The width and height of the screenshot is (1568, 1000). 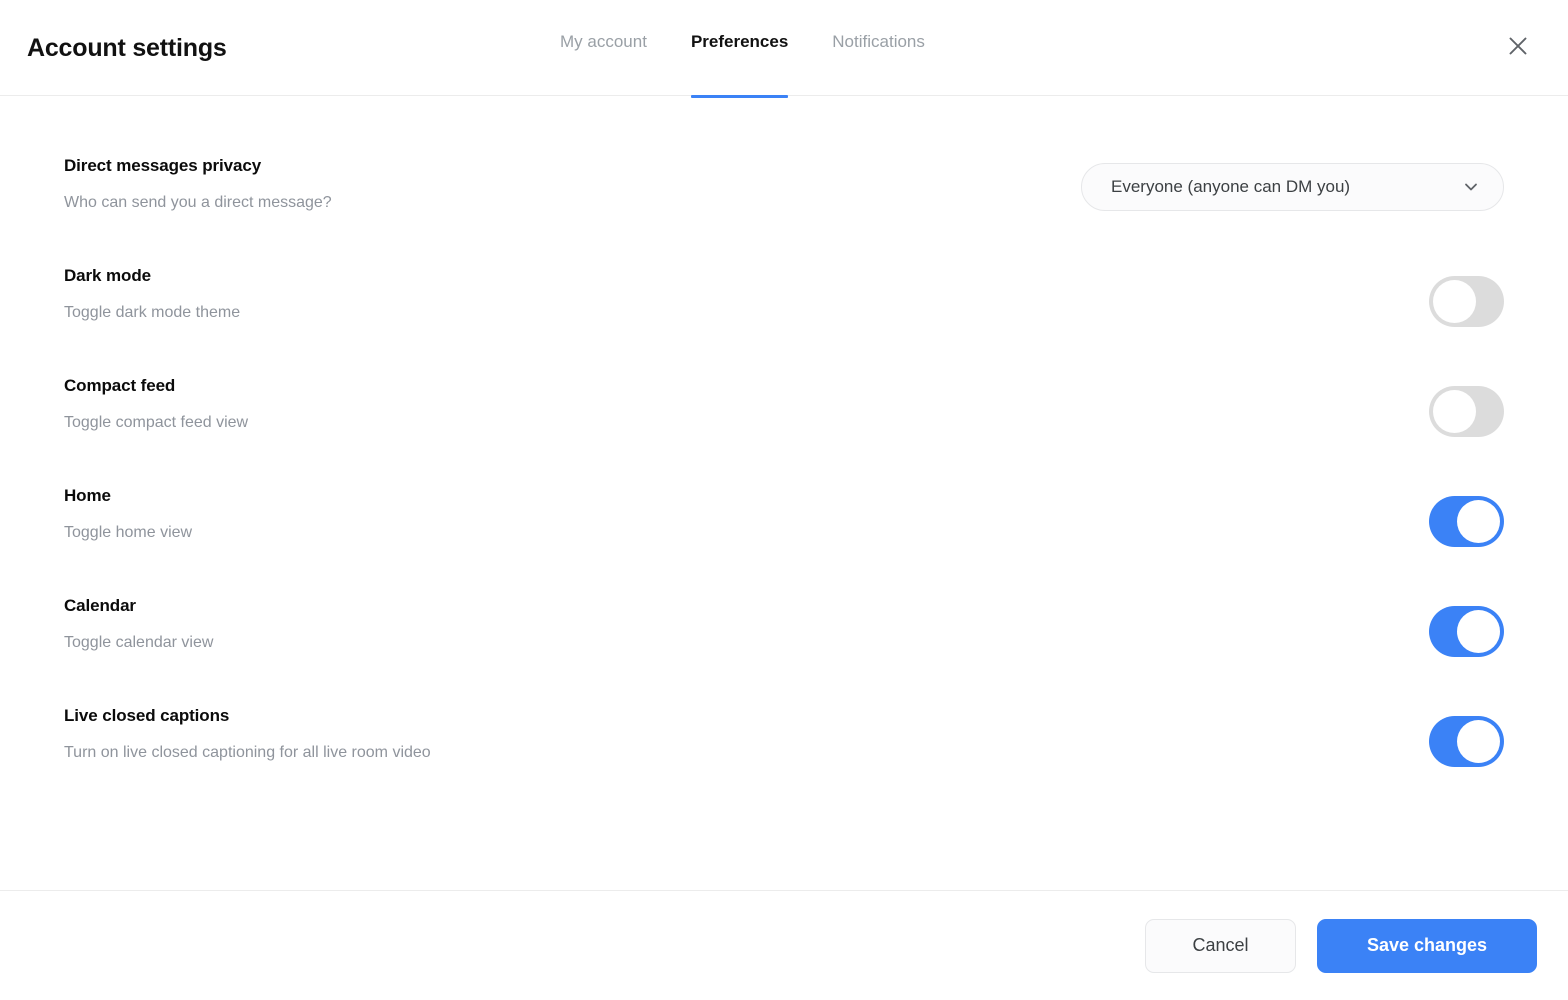 What do you see at coordinates (152, 312) in the screenshot?
I see `setting-description: Toggle dark mode theme` at bounding box center [152, 312].